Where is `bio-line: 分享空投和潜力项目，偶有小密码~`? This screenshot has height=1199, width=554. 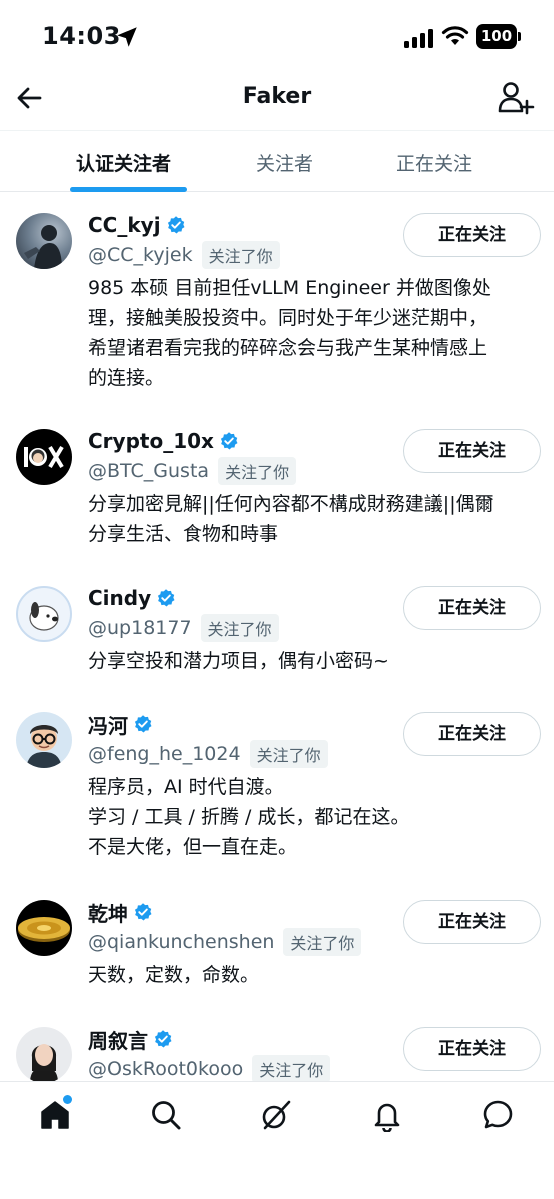
bio-line: 分享空投和潜力项目，偶有小密码~ is located at coordinates (238, 661).